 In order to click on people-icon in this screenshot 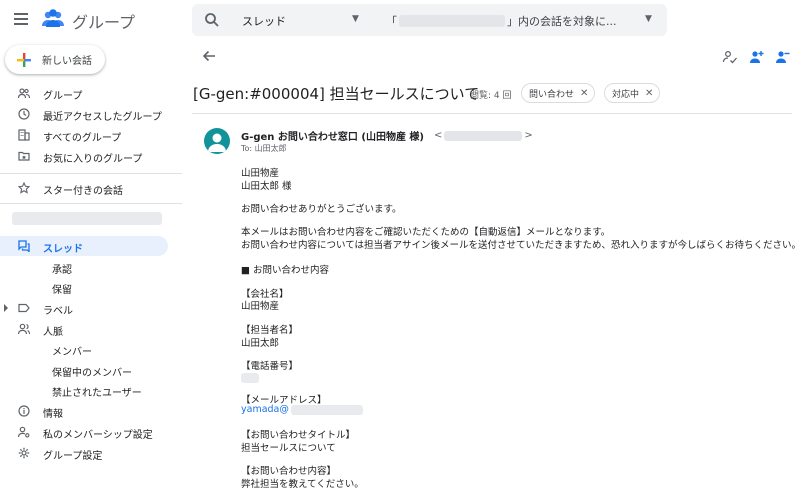, I will do `click(24, 329)`.